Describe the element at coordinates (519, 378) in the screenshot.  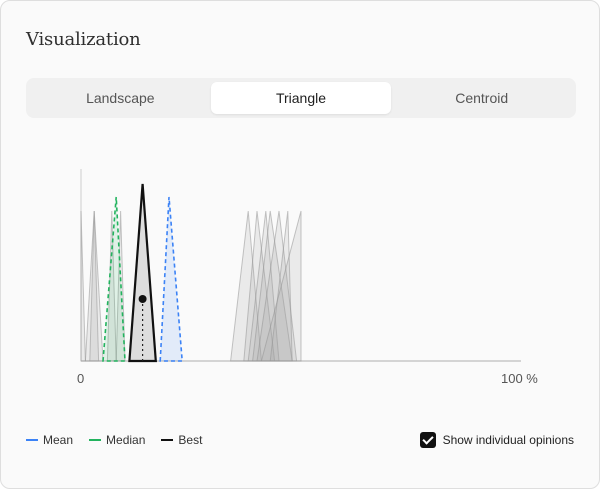
I see `x-axis-max-label: 100 %` at that location.